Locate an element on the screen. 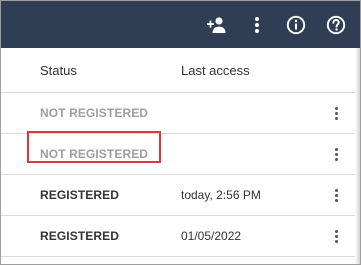 The height and width of the screenshot is (265, 361). add-user-icon is located at coordinates (217, 25).